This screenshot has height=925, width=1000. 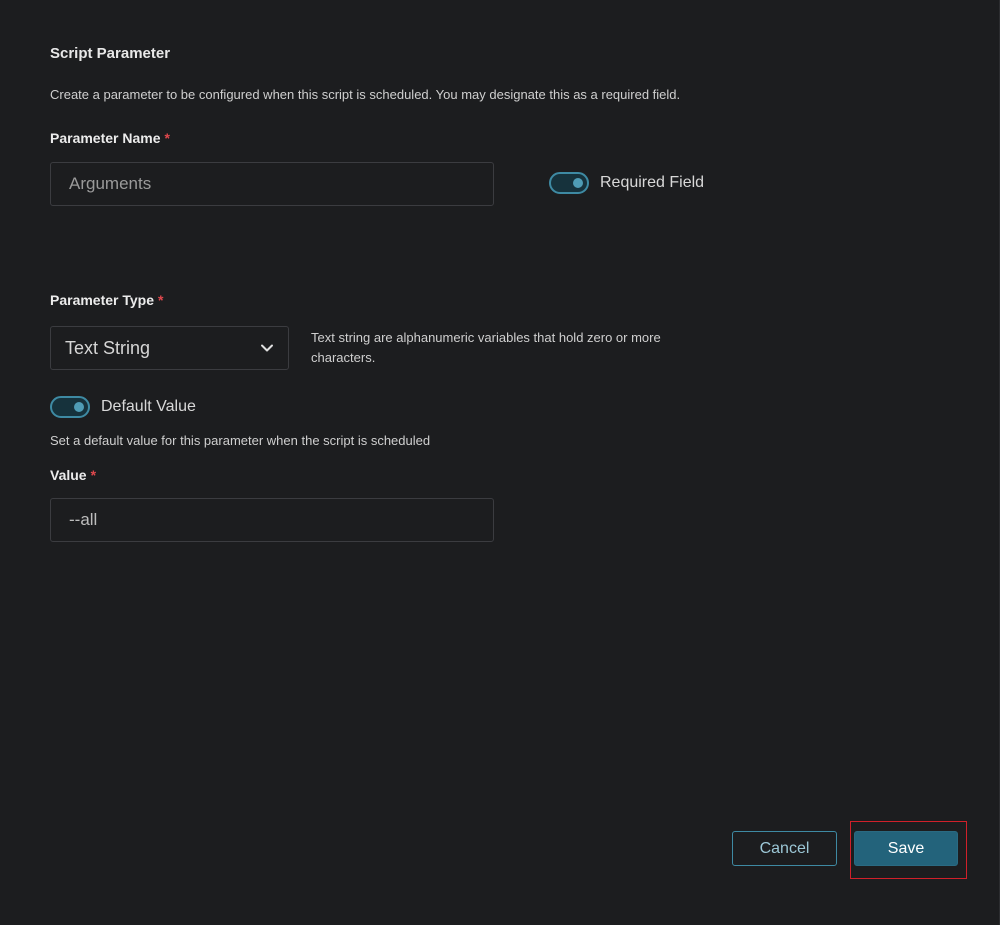 I want to click on parameter-type-select: Text String, so click(x=169, y=348).